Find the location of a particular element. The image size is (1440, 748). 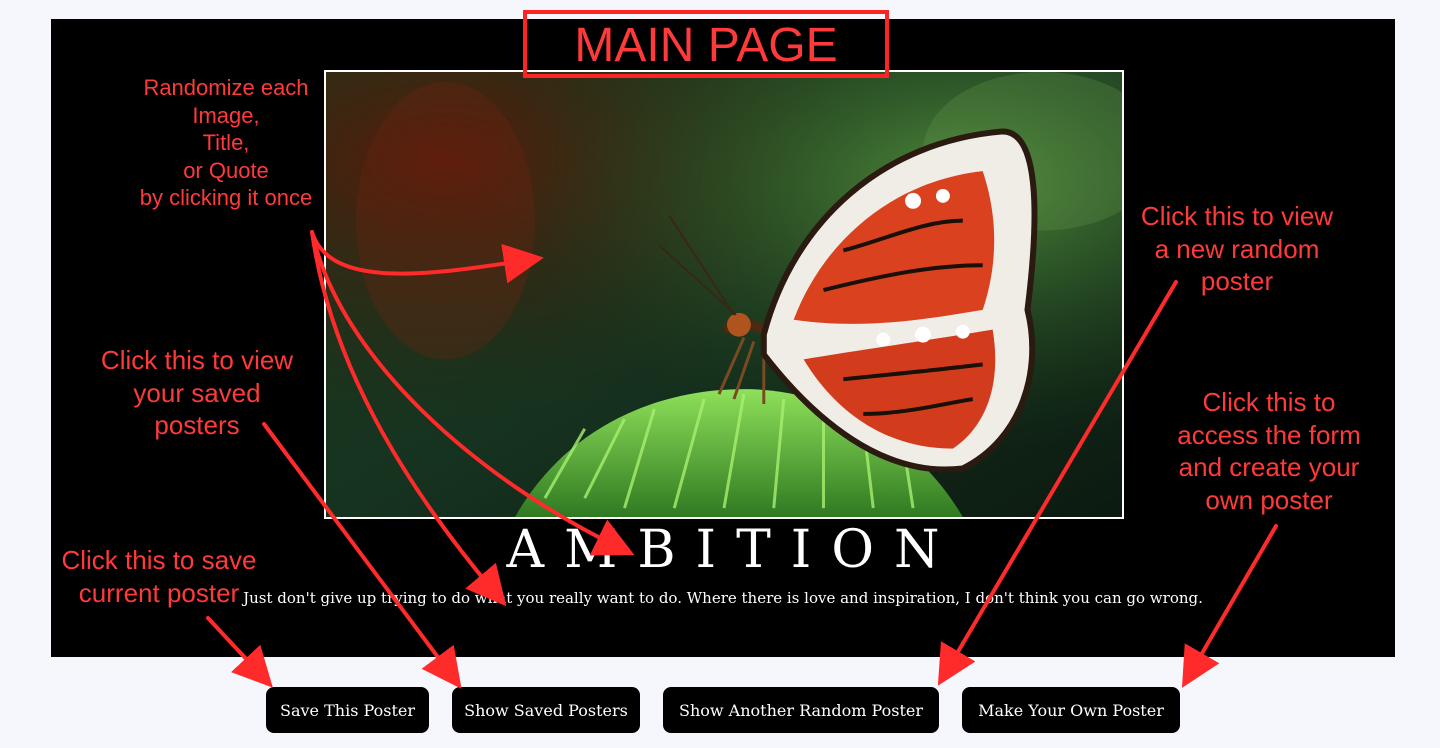

show-saved-posters-button: Show Saved Posters is located at coordinates (546, 710).